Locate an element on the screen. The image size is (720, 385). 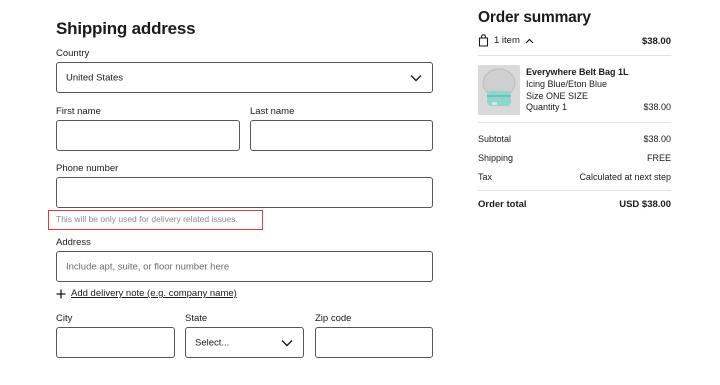
item-count: 1 item is located at coordinates (507, 40).